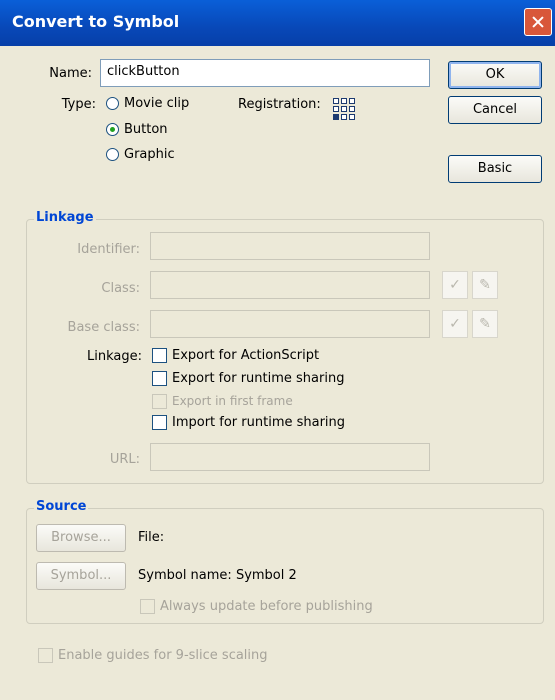 The image size is (555, 700). Describe the element at coordinates (45, 655) in the screenshot. I see `nine-slice-checkbox` at that location.